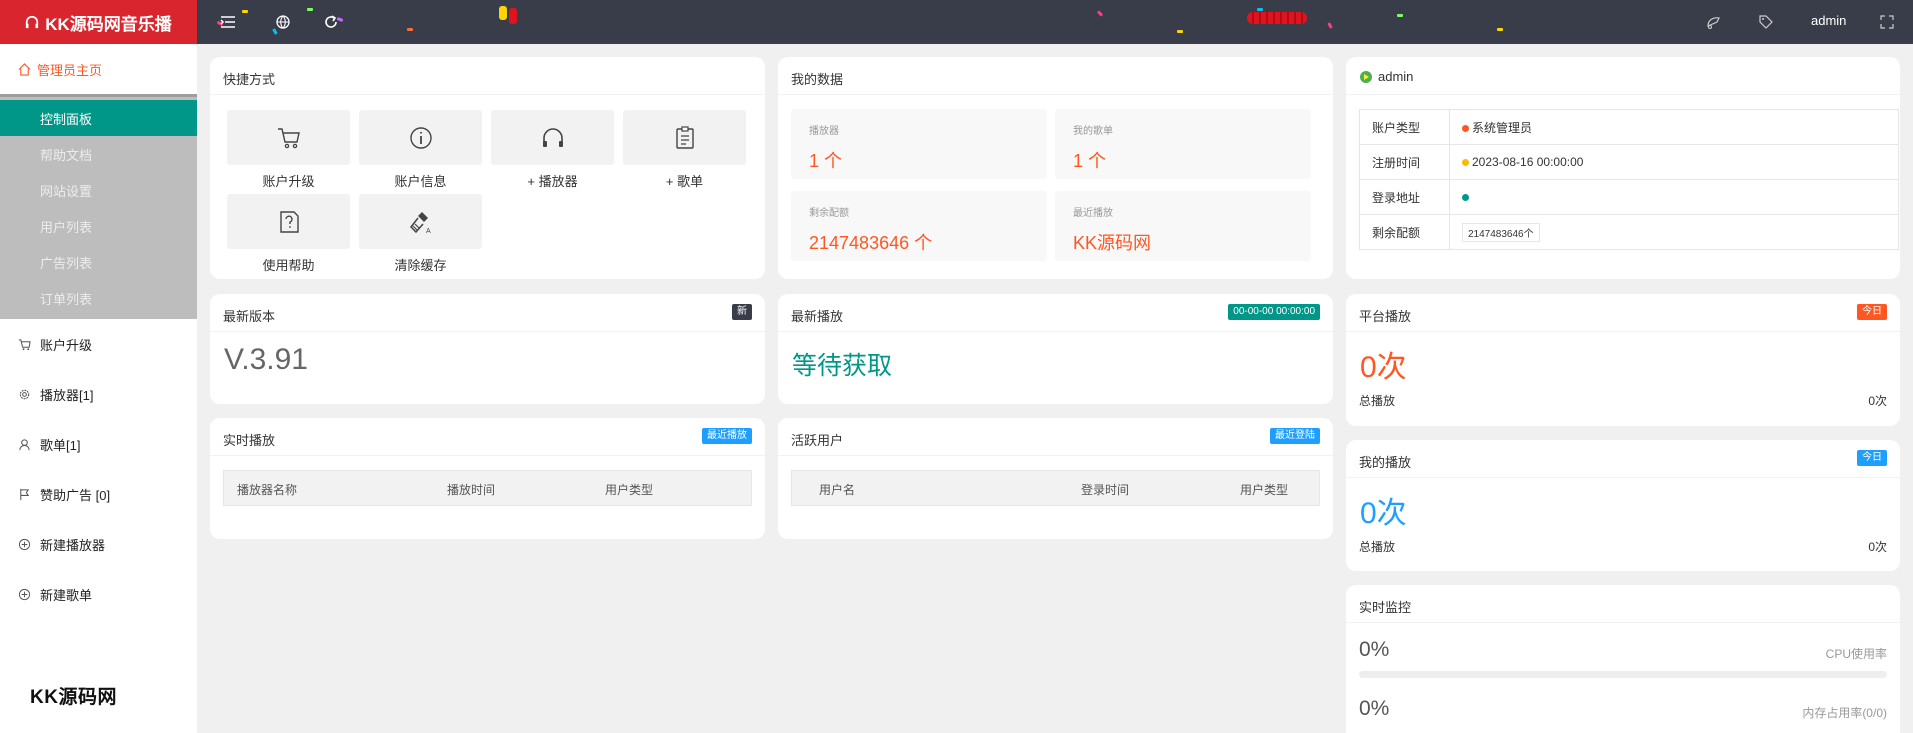 This screenshot has height=733, width=1913. Describe the element at coordinates (283, 22) in the screenshot. I see `globe-icon` at that location.